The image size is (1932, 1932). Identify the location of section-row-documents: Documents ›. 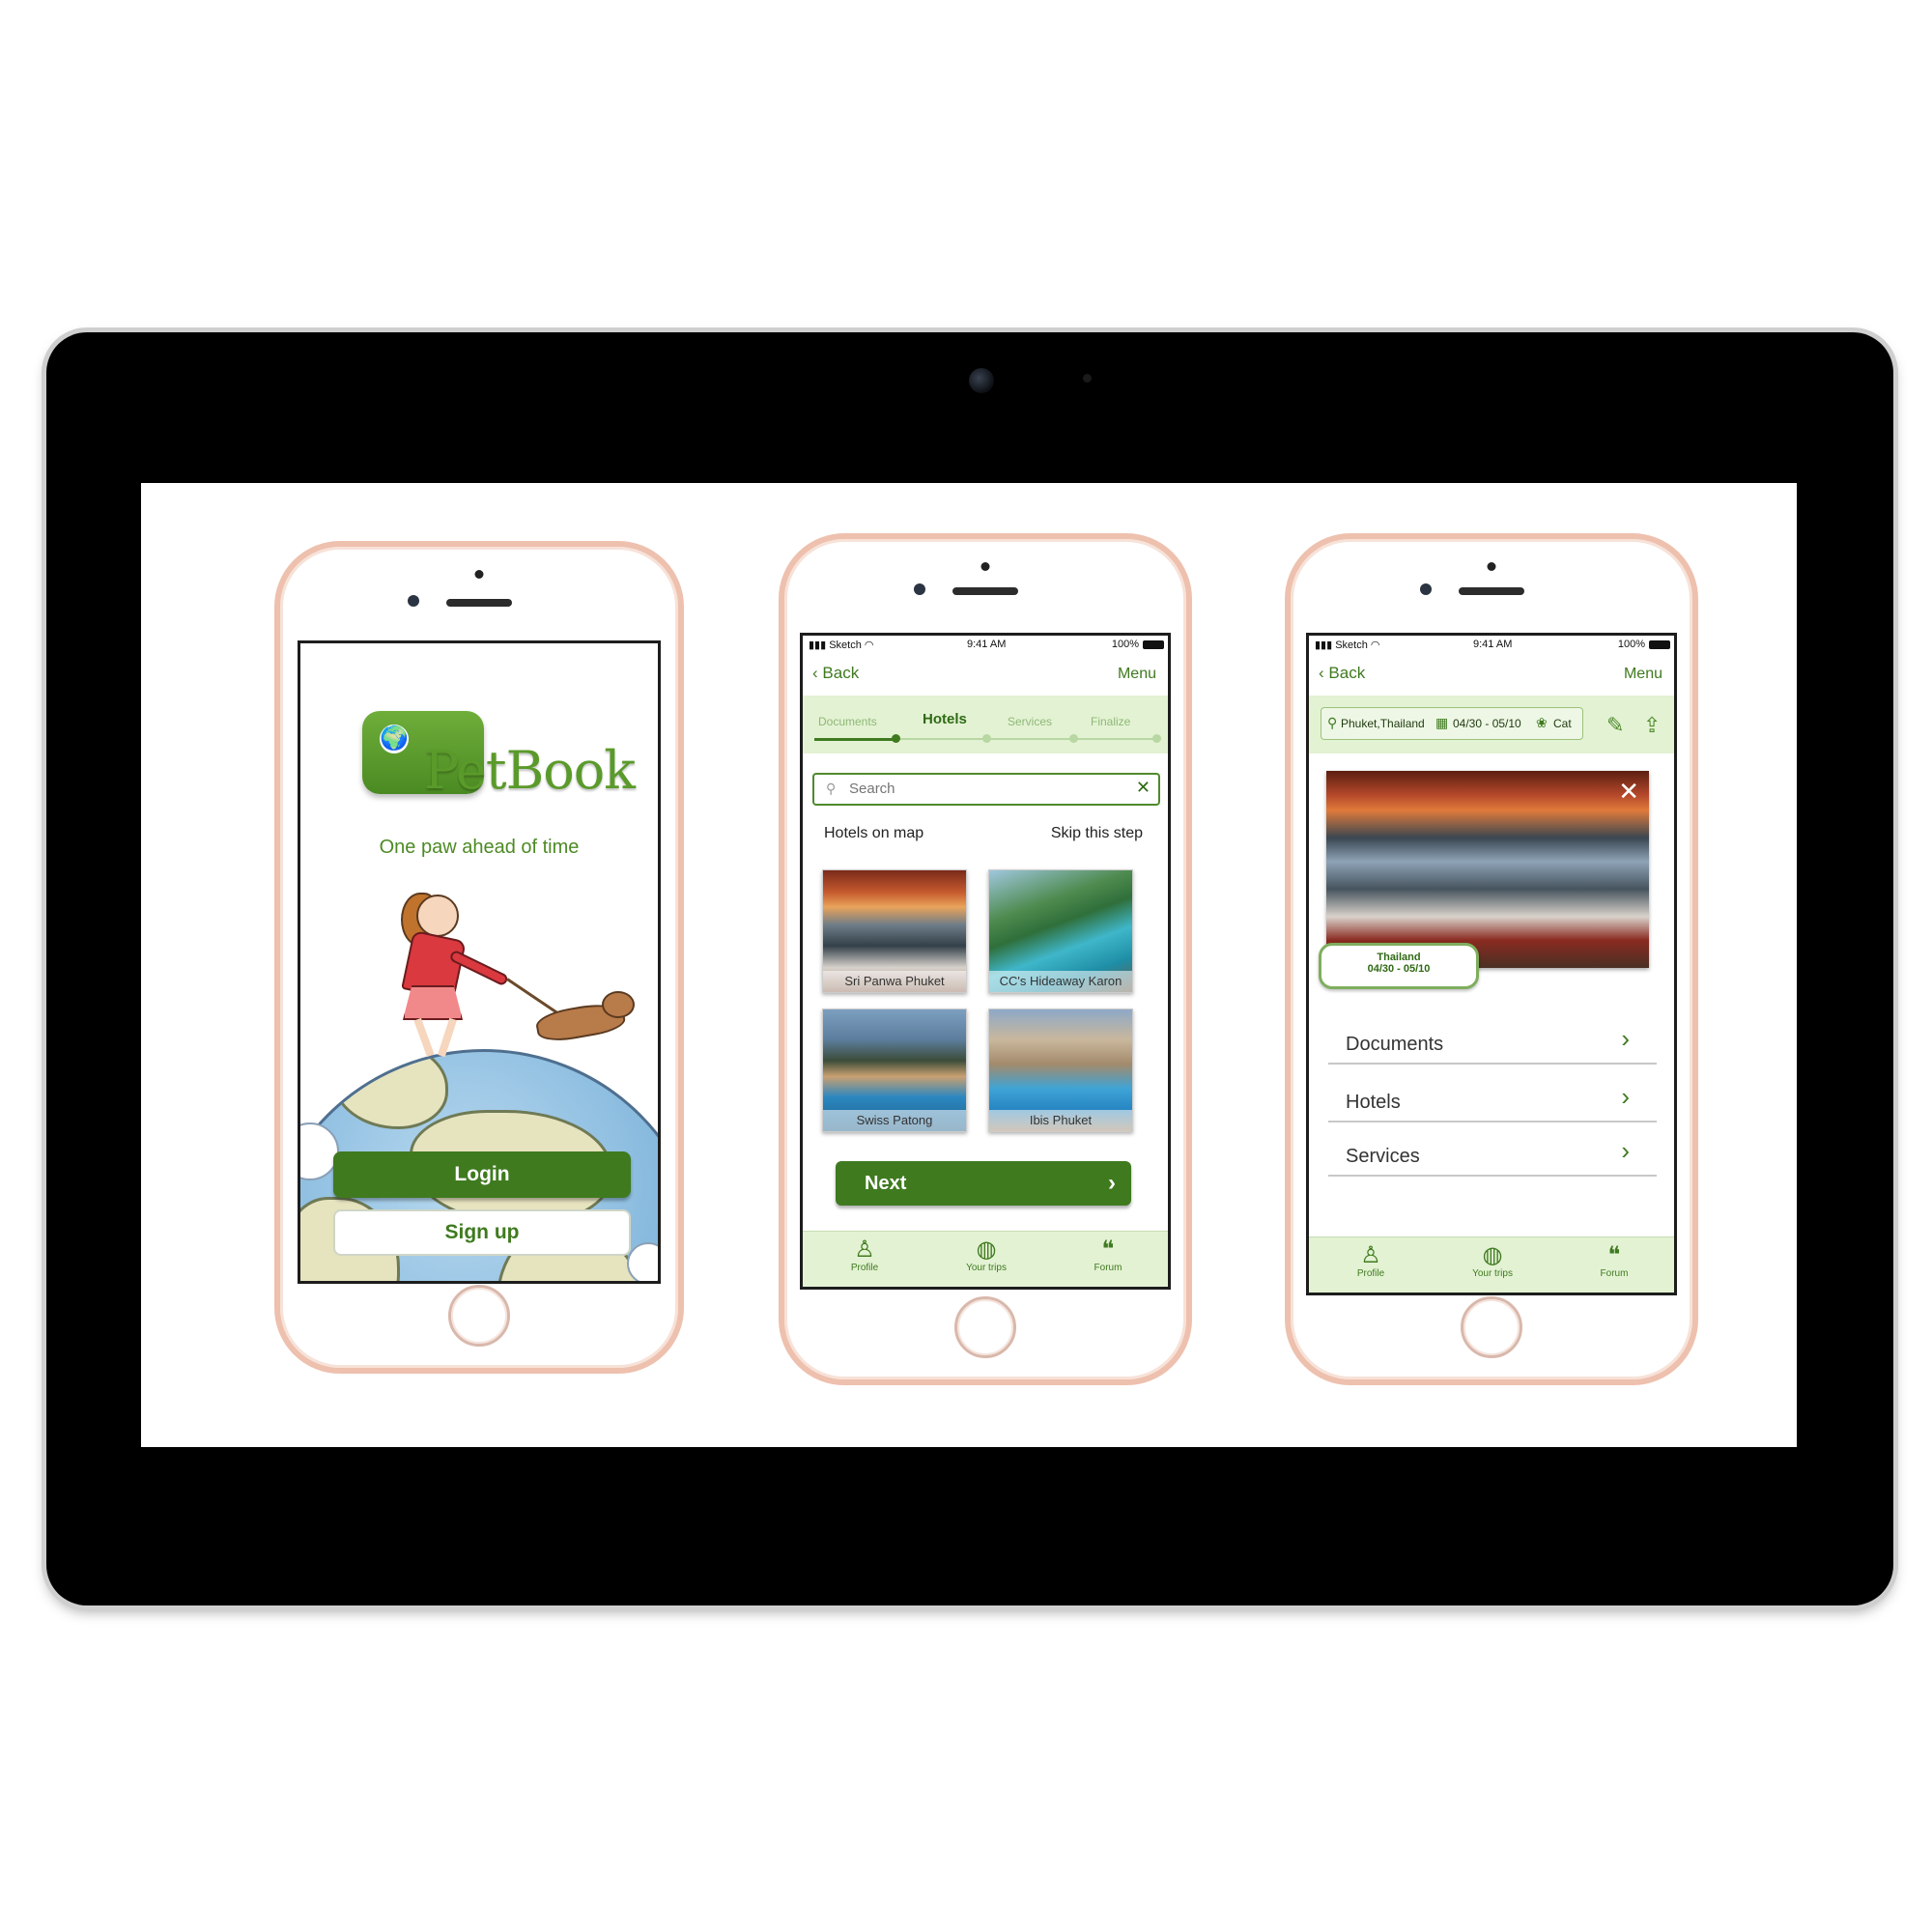
(1492, 1037).